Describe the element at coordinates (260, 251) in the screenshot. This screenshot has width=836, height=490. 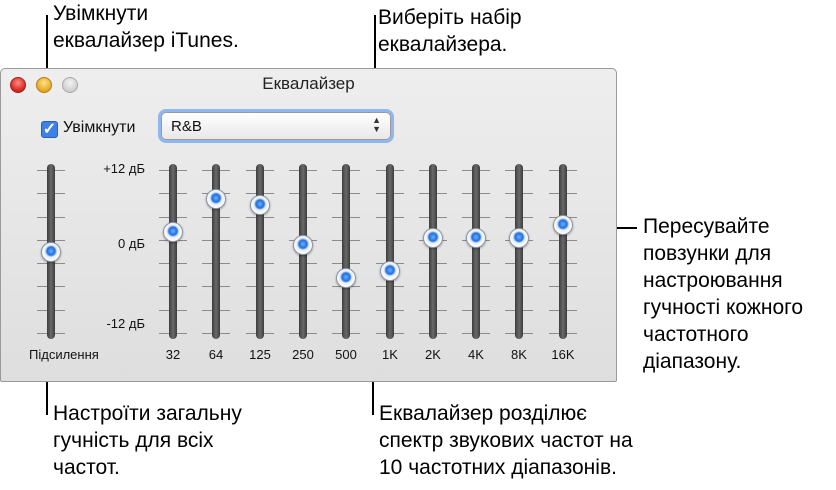
I see `band-slider-125-track` at that location.